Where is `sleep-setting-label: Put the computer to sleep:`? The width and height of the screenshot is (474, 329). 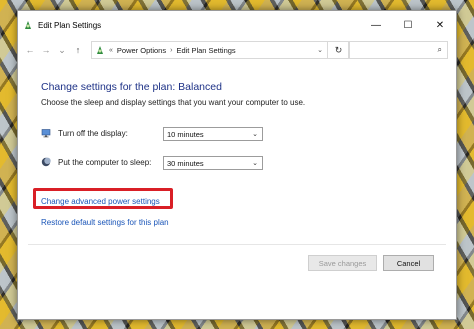 sleep-setting-label: Put the computer to sleep: is located at coordinates (105, 162).